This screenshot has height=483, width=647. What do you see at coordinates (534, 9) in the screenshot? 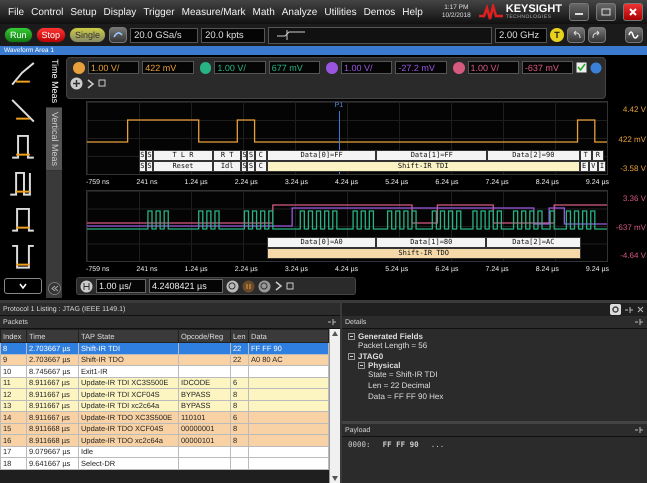
I see `logo-name: KEYSIGHT` at bounding box center [534, 9].